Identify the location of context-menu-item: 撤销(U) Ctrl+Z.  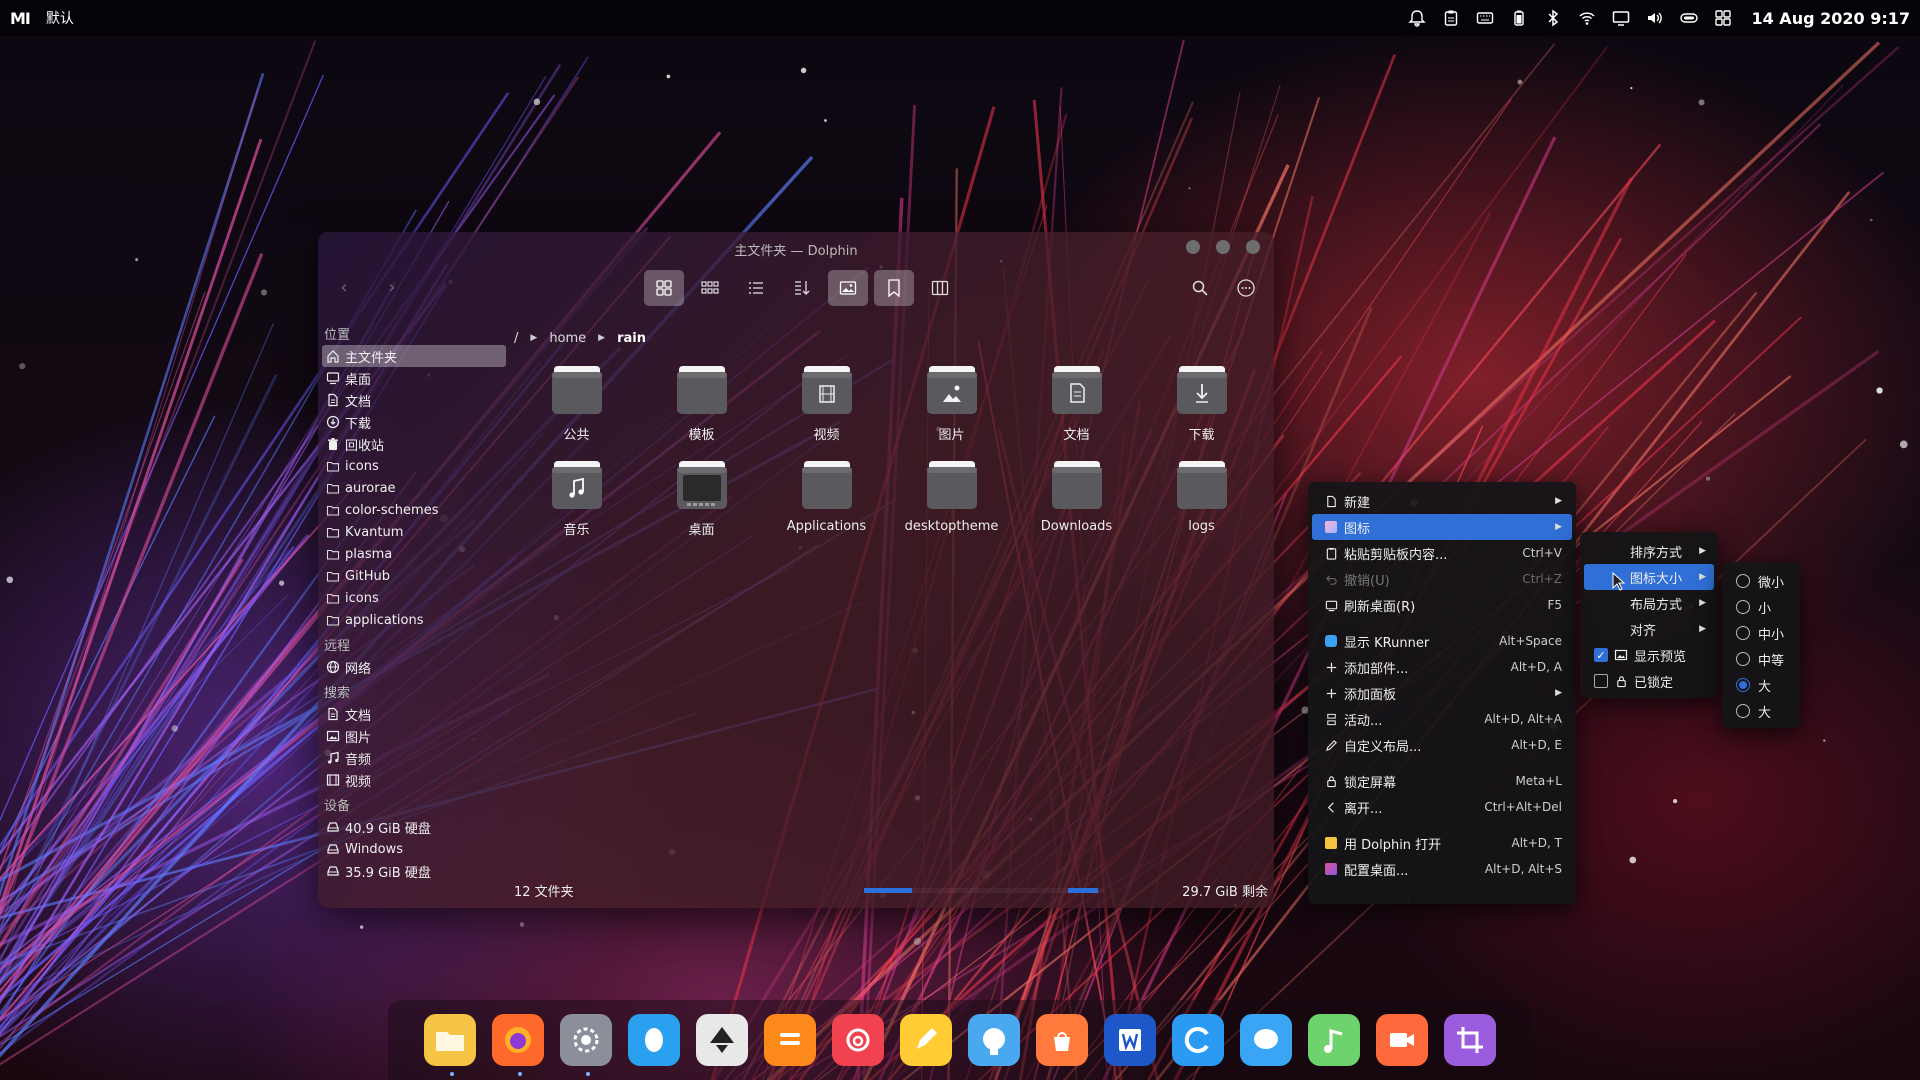
(1442, 579).